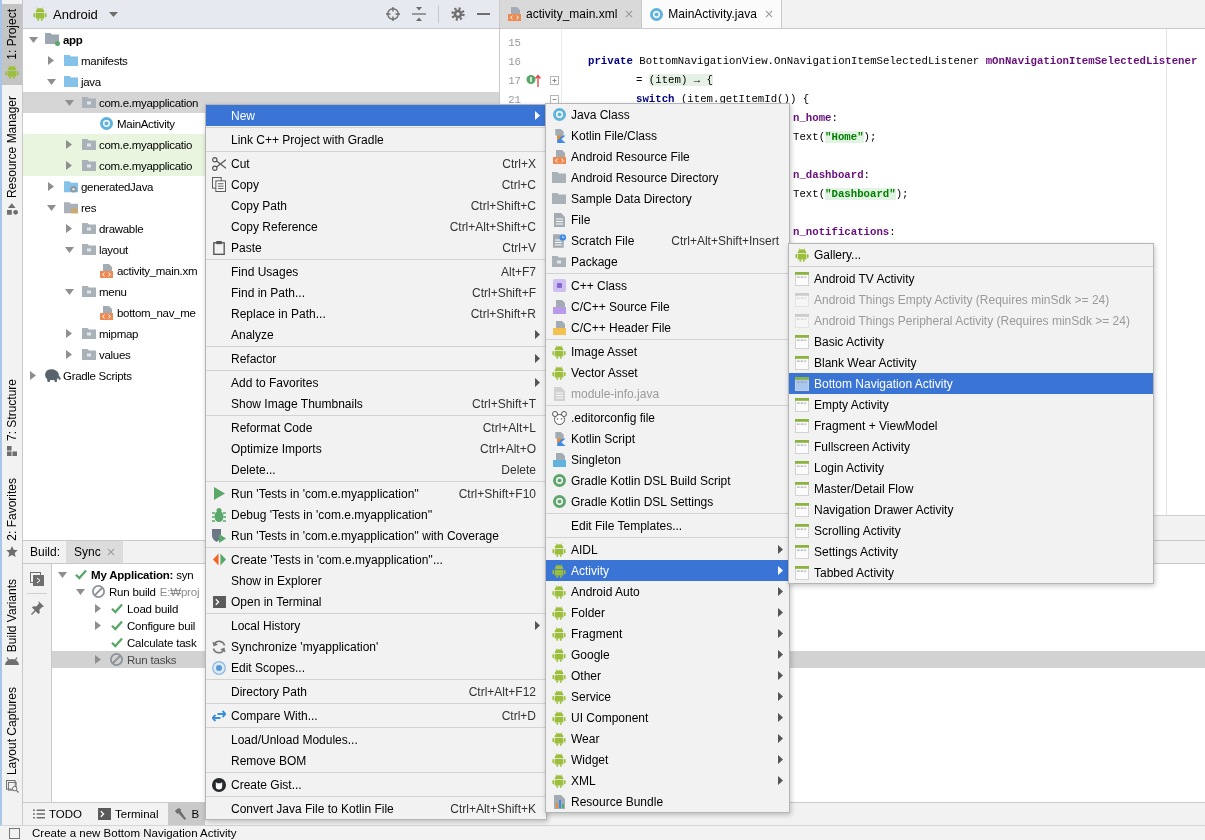 This screenshot has width=1205, height=840. What do you see at coordinates (723, 99) in the screenshot?
I see `code-line: switch (item.getItemId()) {` at bounding box center [723, 99].